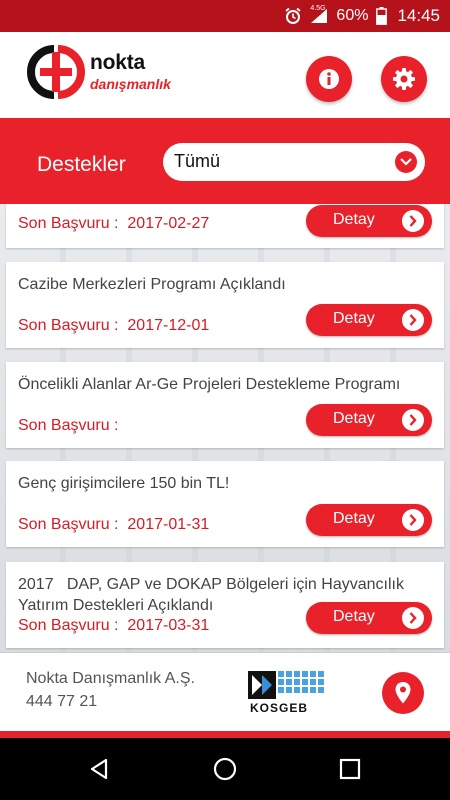 The image size is (450, 800). Describe the element at coordinates (118, 62) in the screenshot. I see `logo-name: nokta` at that location.